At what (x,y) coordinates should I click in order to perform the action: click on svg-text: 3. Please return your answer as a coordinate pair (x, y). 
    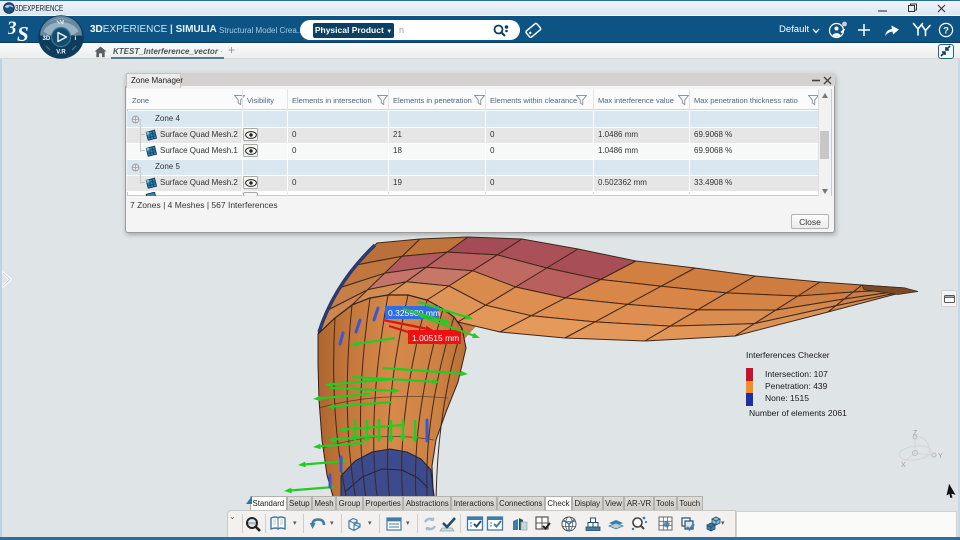
    Looking at the image, I should click on (12, 28).